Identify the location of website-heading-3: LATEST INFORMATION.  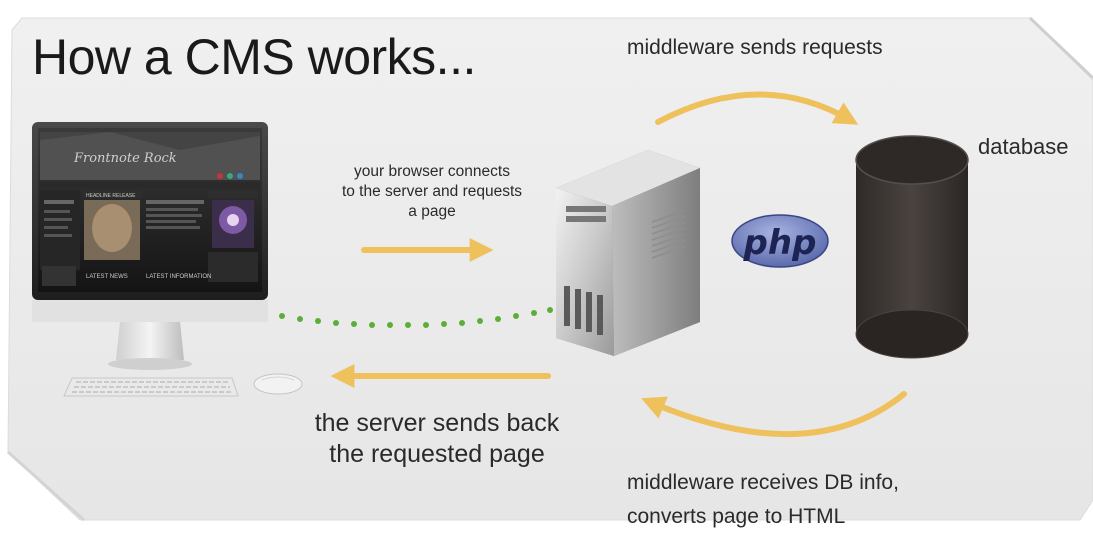
(178, 277).